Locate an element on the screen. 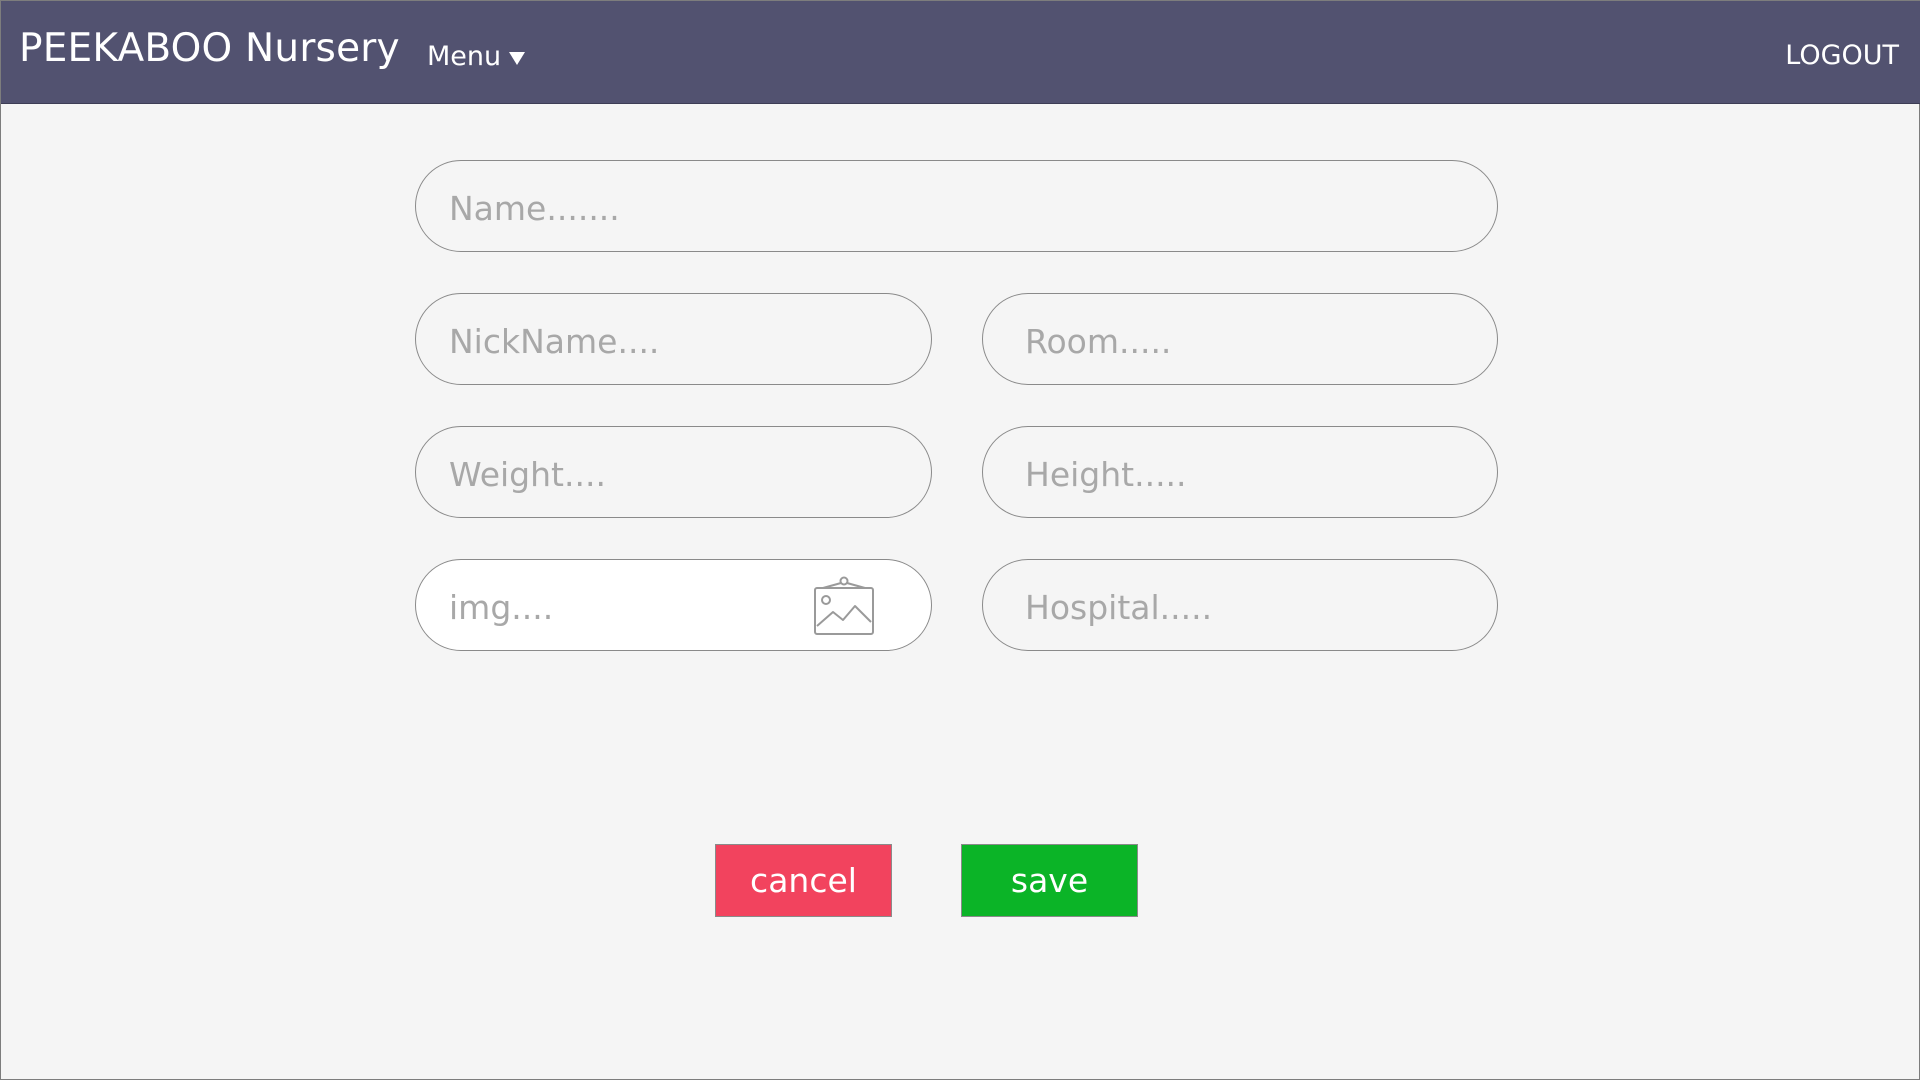 This screenshot has height=1080, width=1920. weight-input is located at coordinates (690, 472).